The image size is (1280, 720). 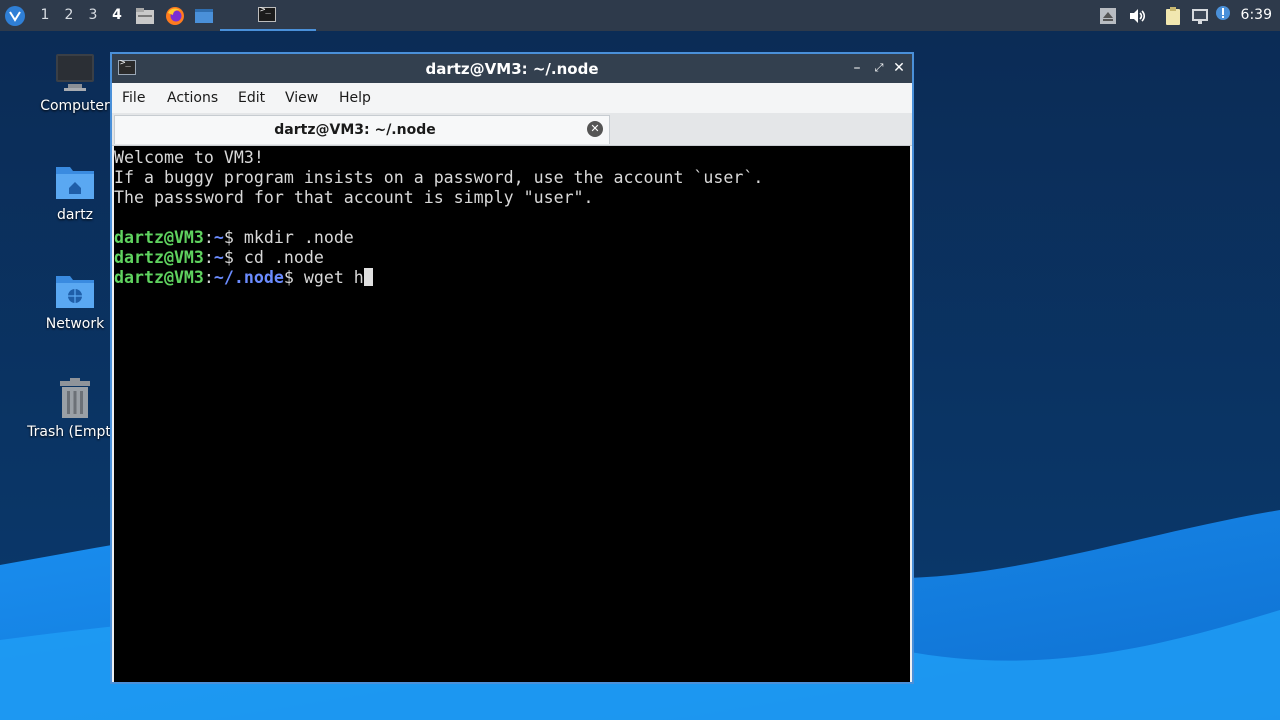 I want to click on close-button: ✕, so click(x=899, y=68).